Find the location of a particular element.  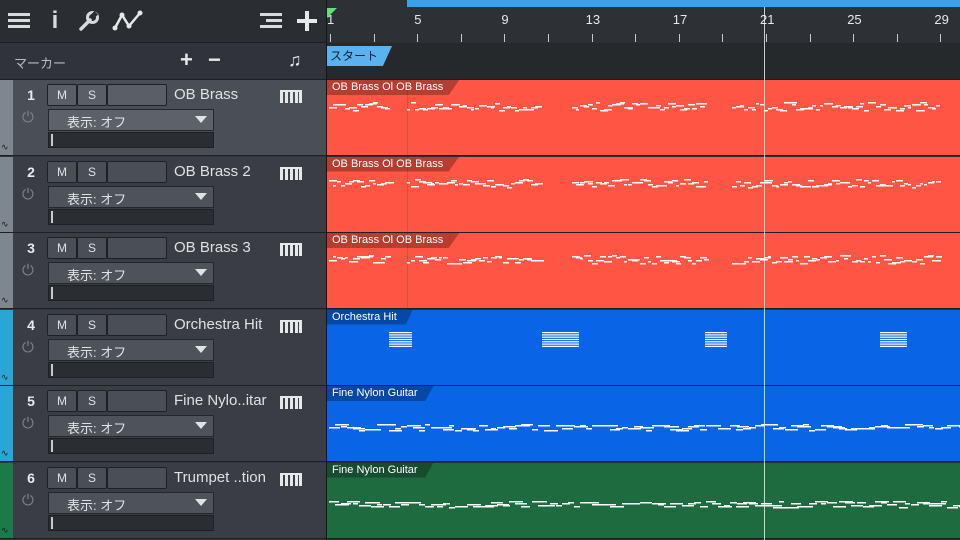

track-header: ∿ 4 M S Orchestra Hit ⏻ 表示: オフ is located at coordinates (163, 347).